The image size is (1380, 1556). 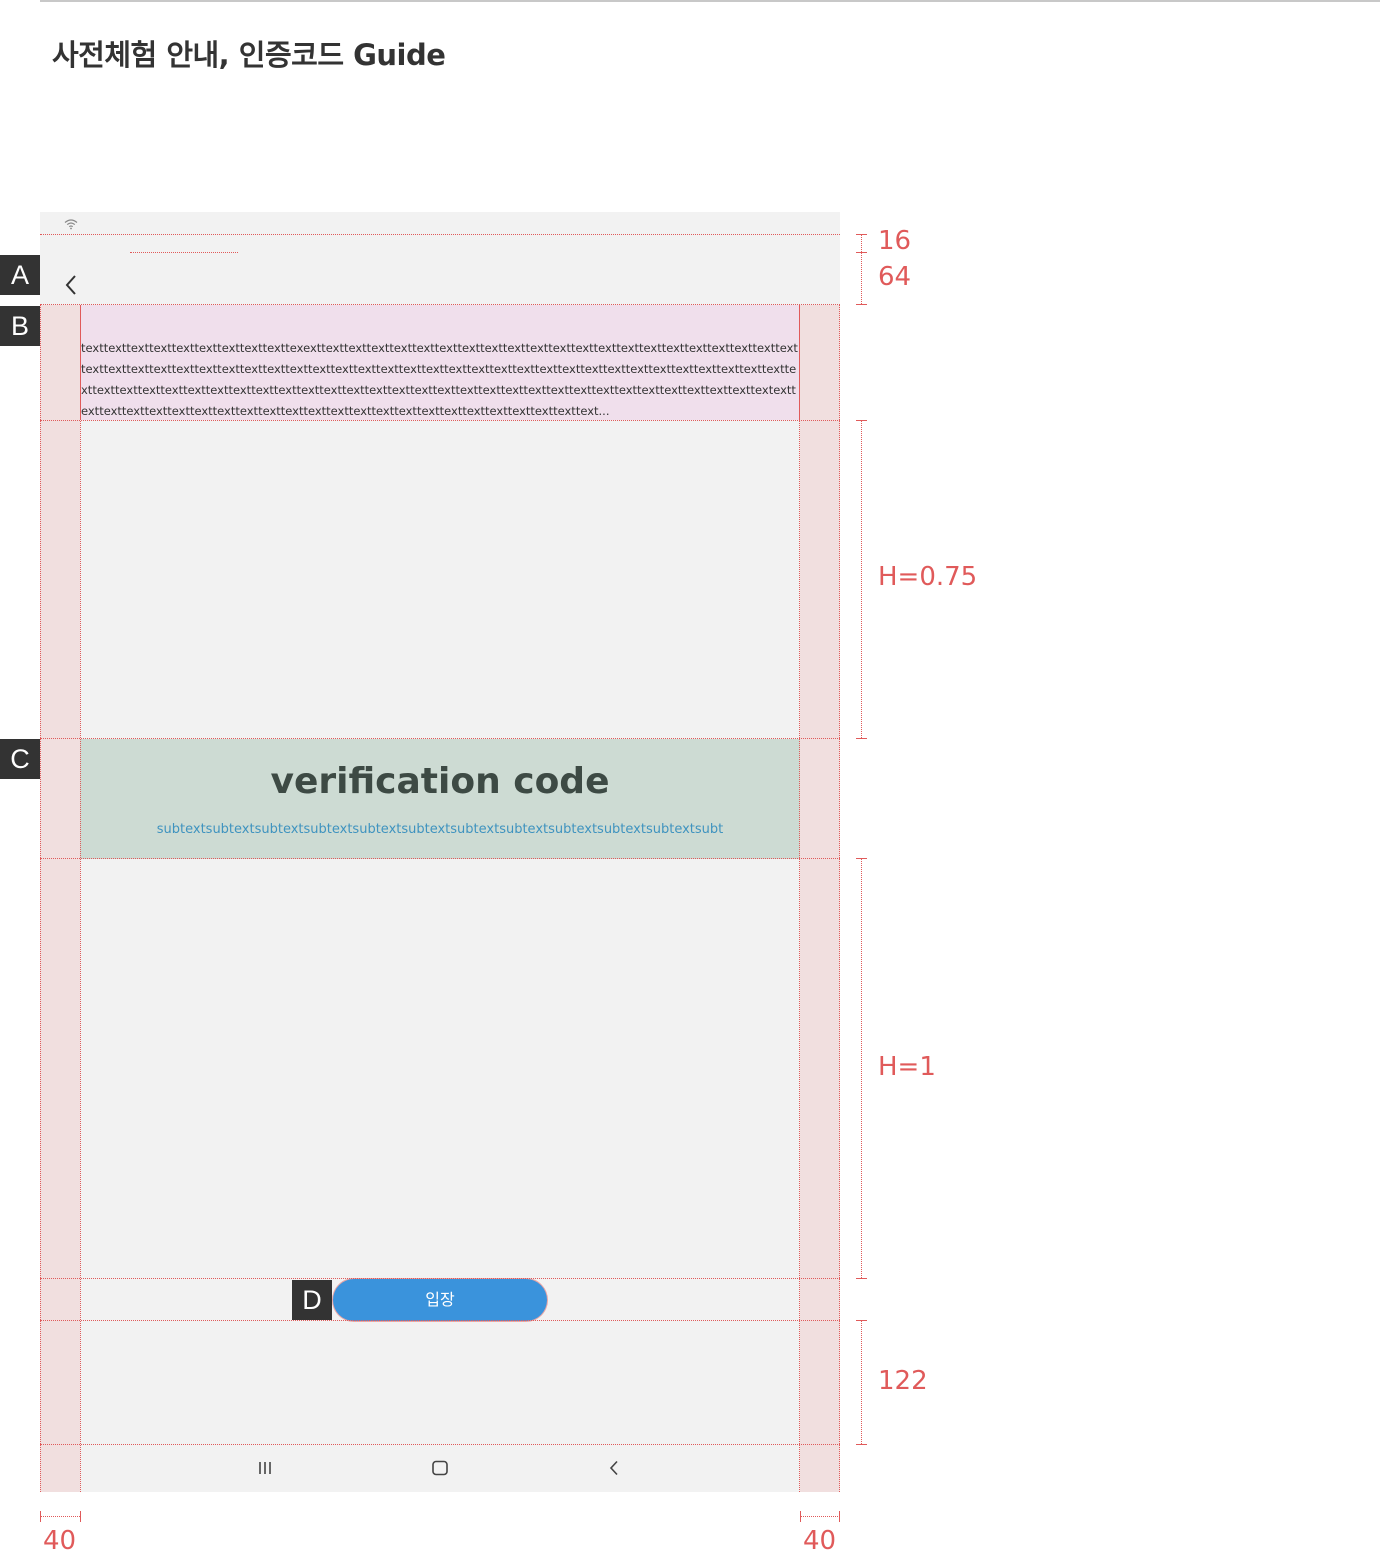 I want to click on page-title: 사전체험 안내, 인증코드 Guide, so click(x=249, y=55).